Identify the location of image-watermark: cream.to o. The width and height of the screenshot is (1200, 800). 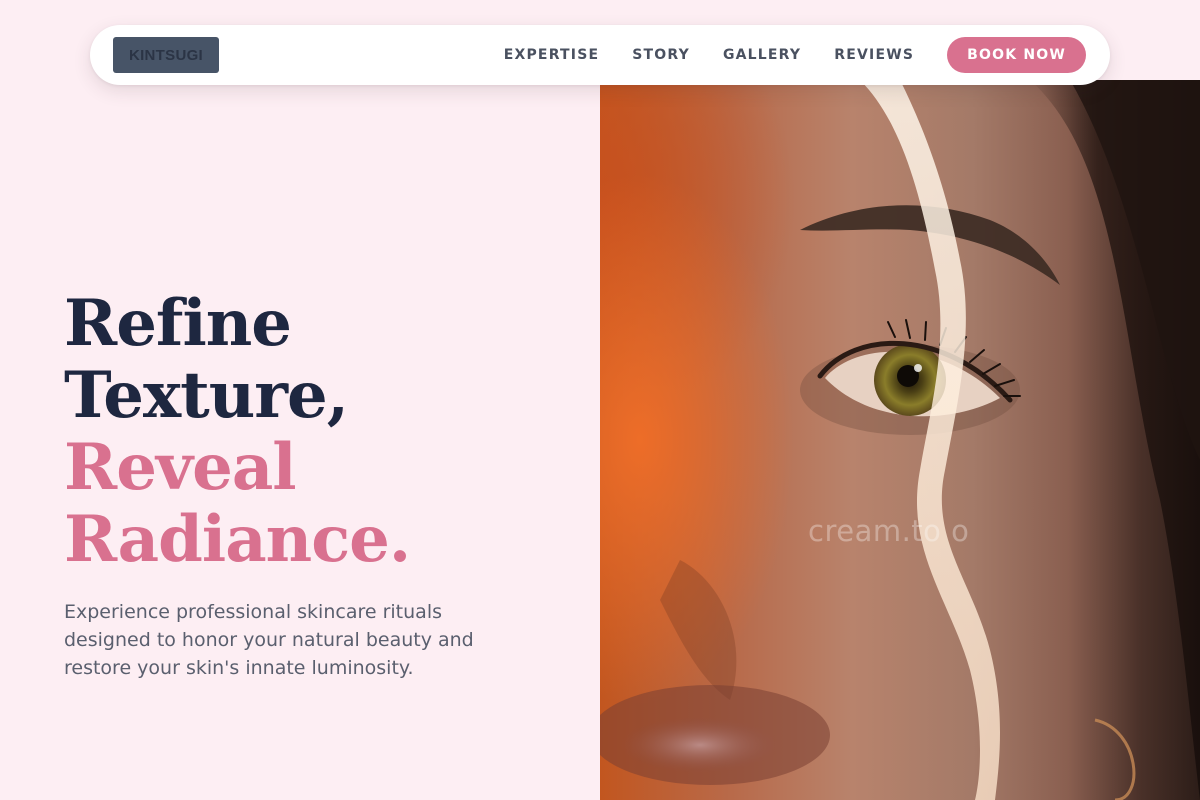
(889, 531).